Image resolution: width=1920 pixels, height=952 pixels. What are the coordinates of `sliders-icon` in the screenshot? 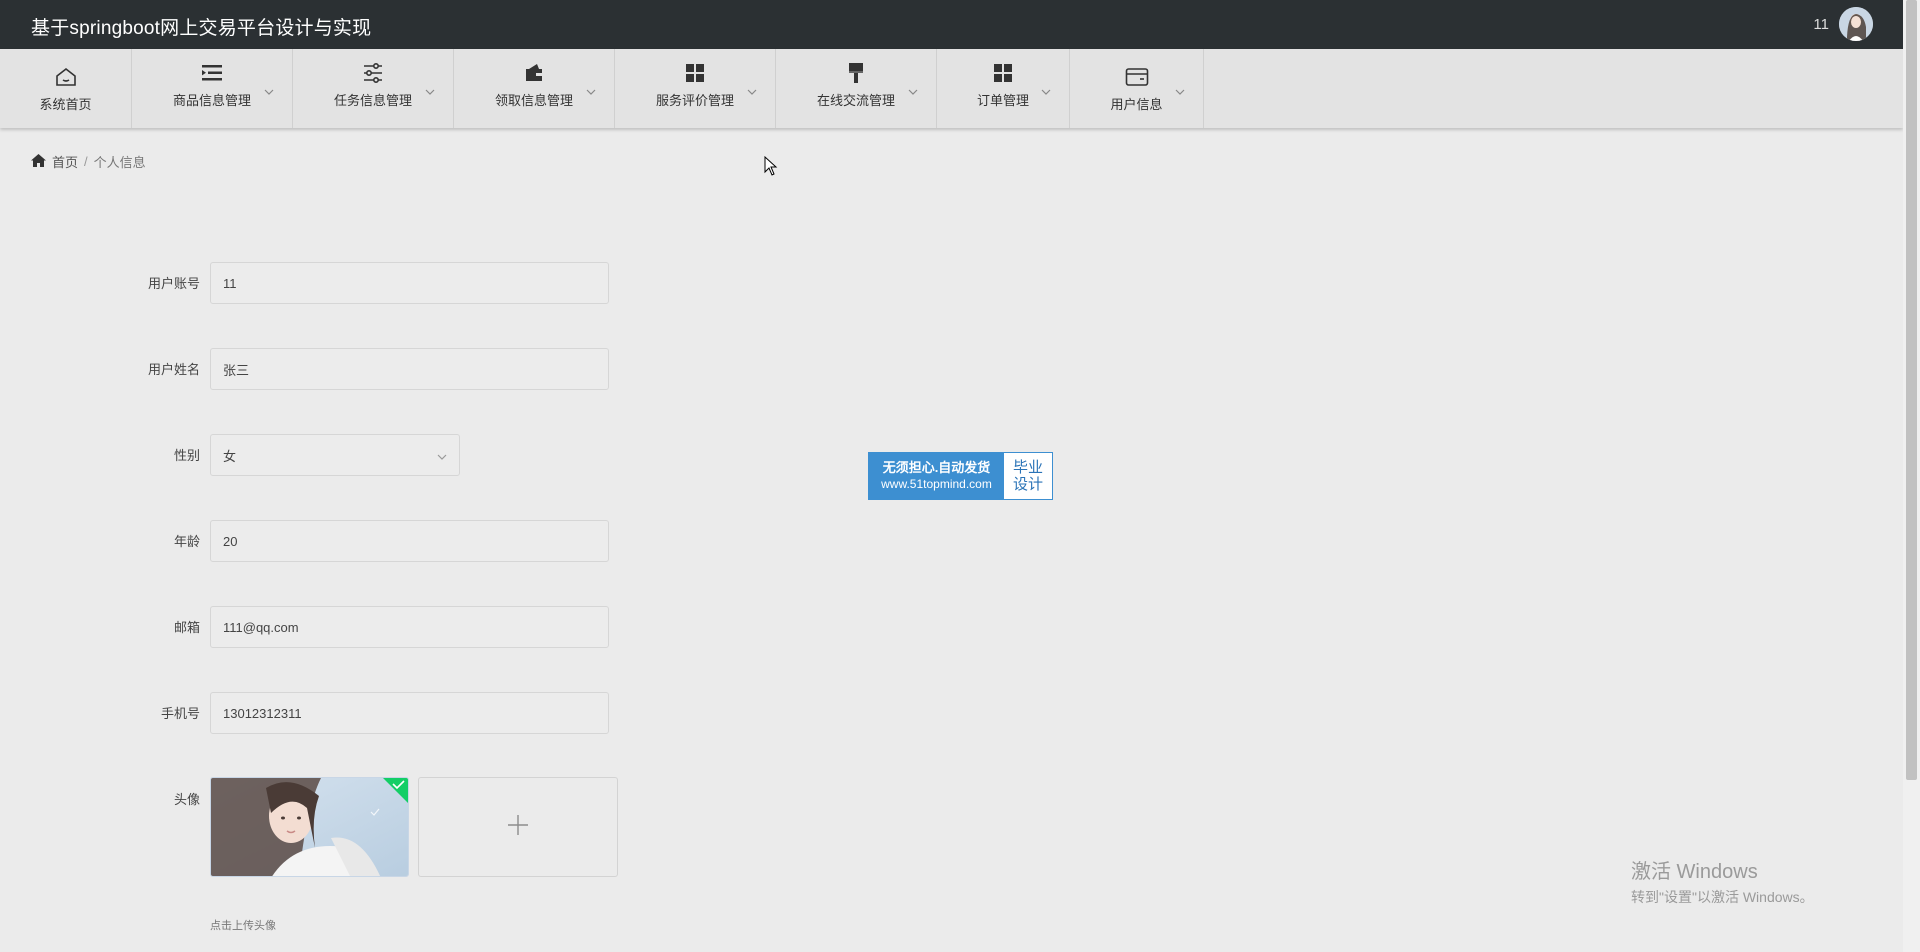 It's located at (373, 73).